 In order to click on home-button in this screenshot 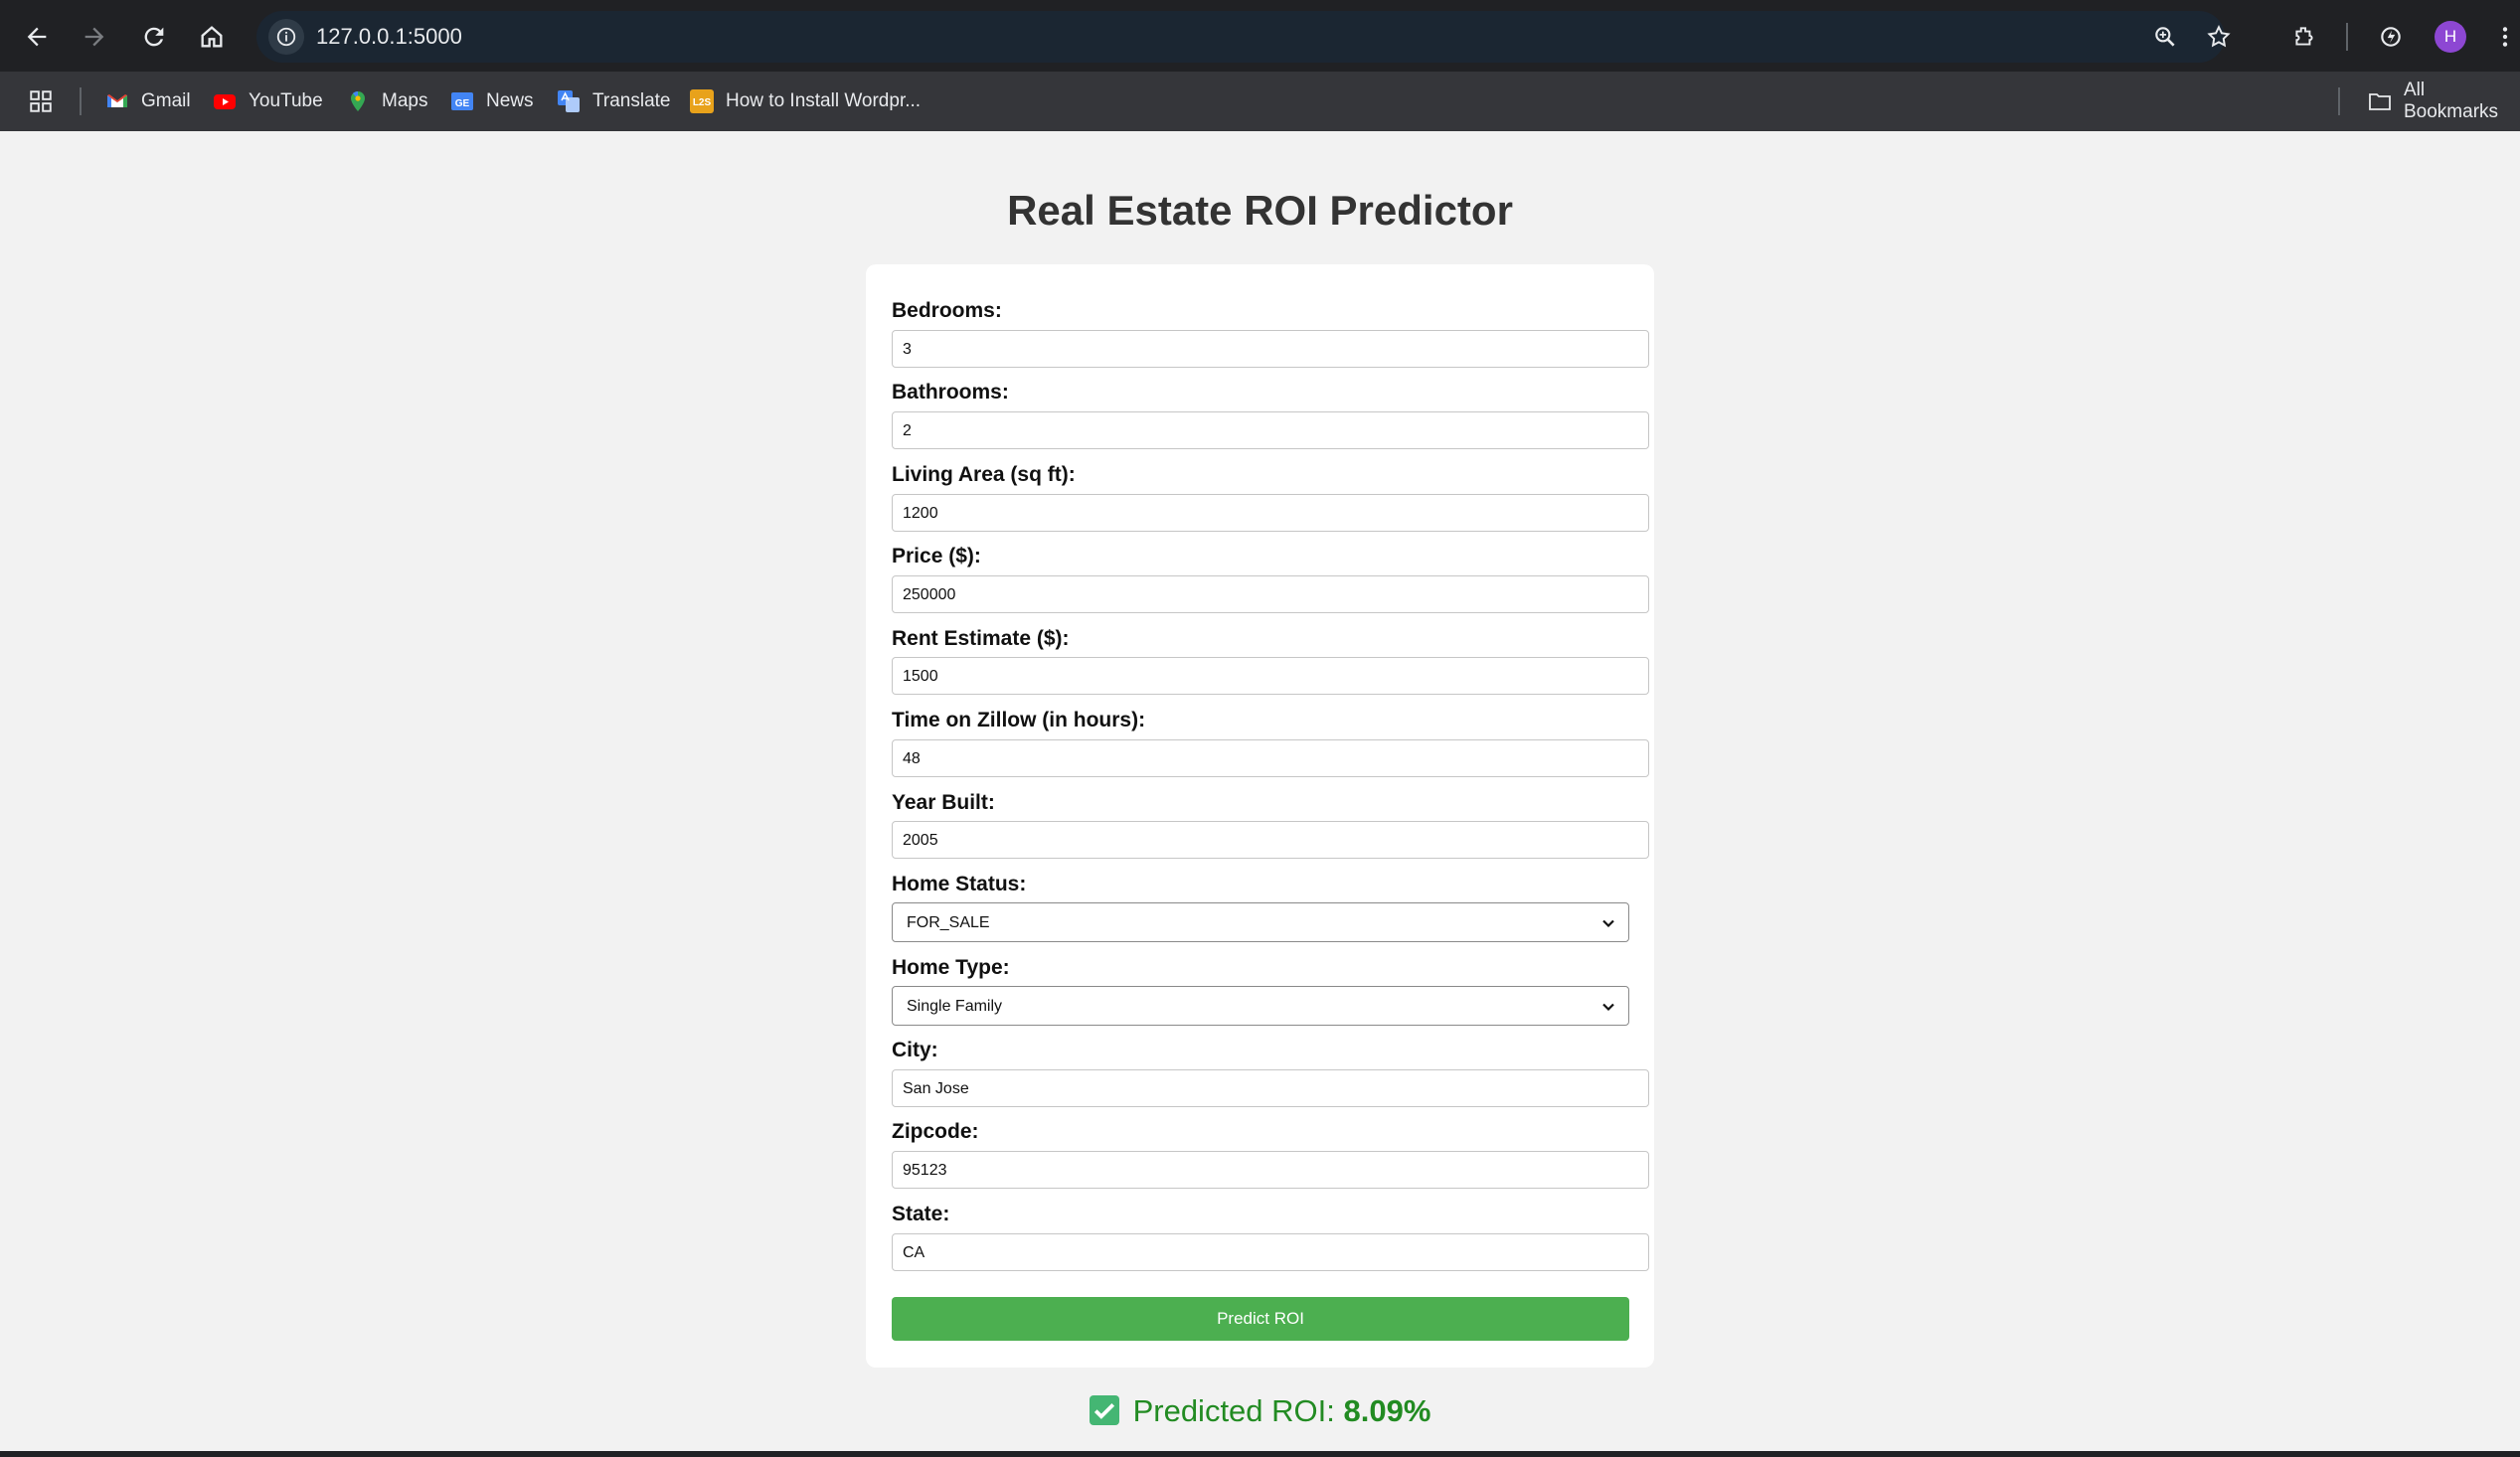, I will do `click(212, 37)`.